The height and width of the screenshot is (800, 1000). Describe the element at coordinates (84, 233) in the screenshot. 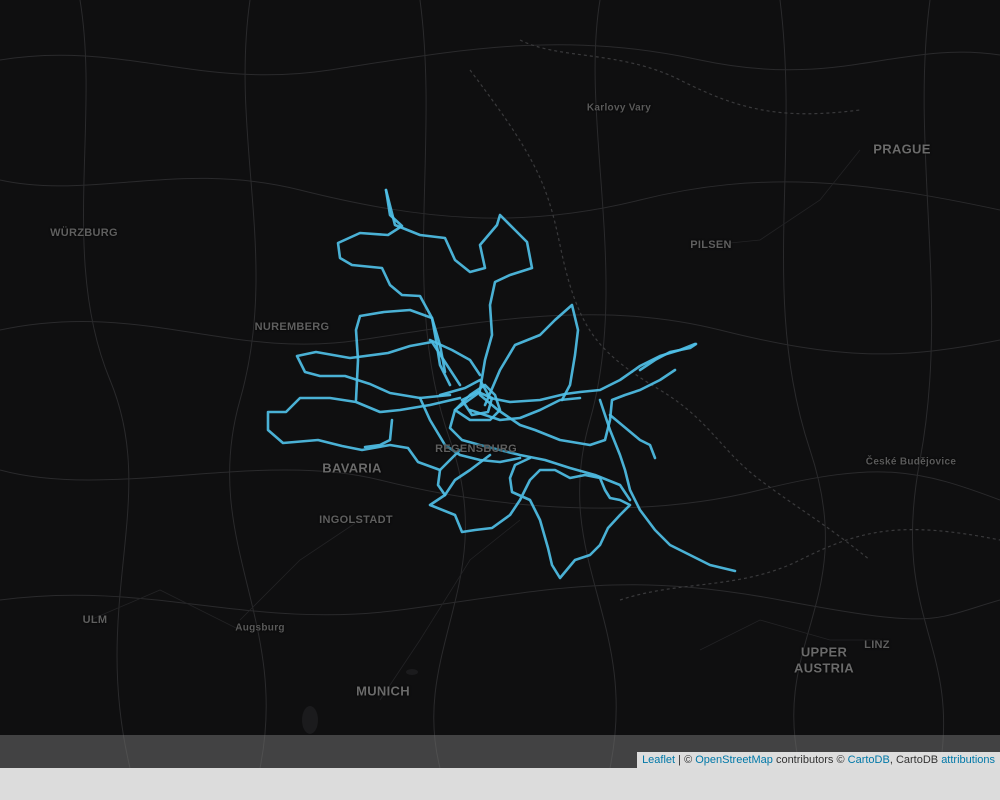

I see `label-wurzburg: WÜRZBURG` at that location.